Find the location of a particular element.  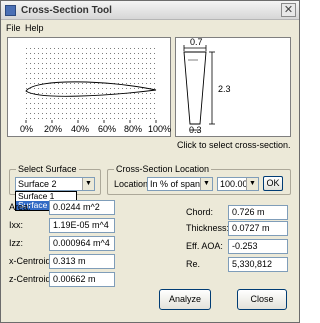

chord-label: Chord: is located at coordinates (200, 212).